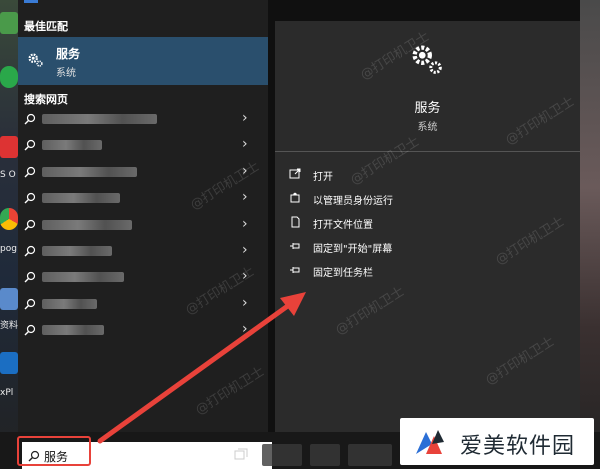  Describe the element at coordinates (46, 26) in the screenshot. I see `best-match-heading: 最佳匹配` at that location.